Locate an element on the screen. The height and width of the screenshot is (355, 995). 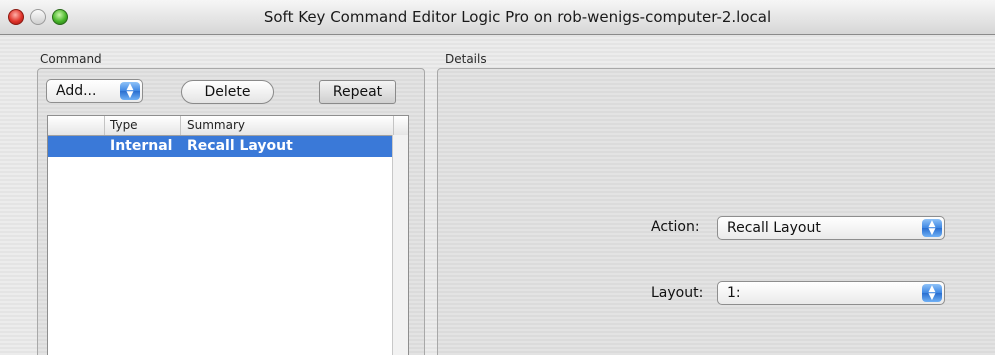
delete-button: Delete is located at coordinates (227, 92).